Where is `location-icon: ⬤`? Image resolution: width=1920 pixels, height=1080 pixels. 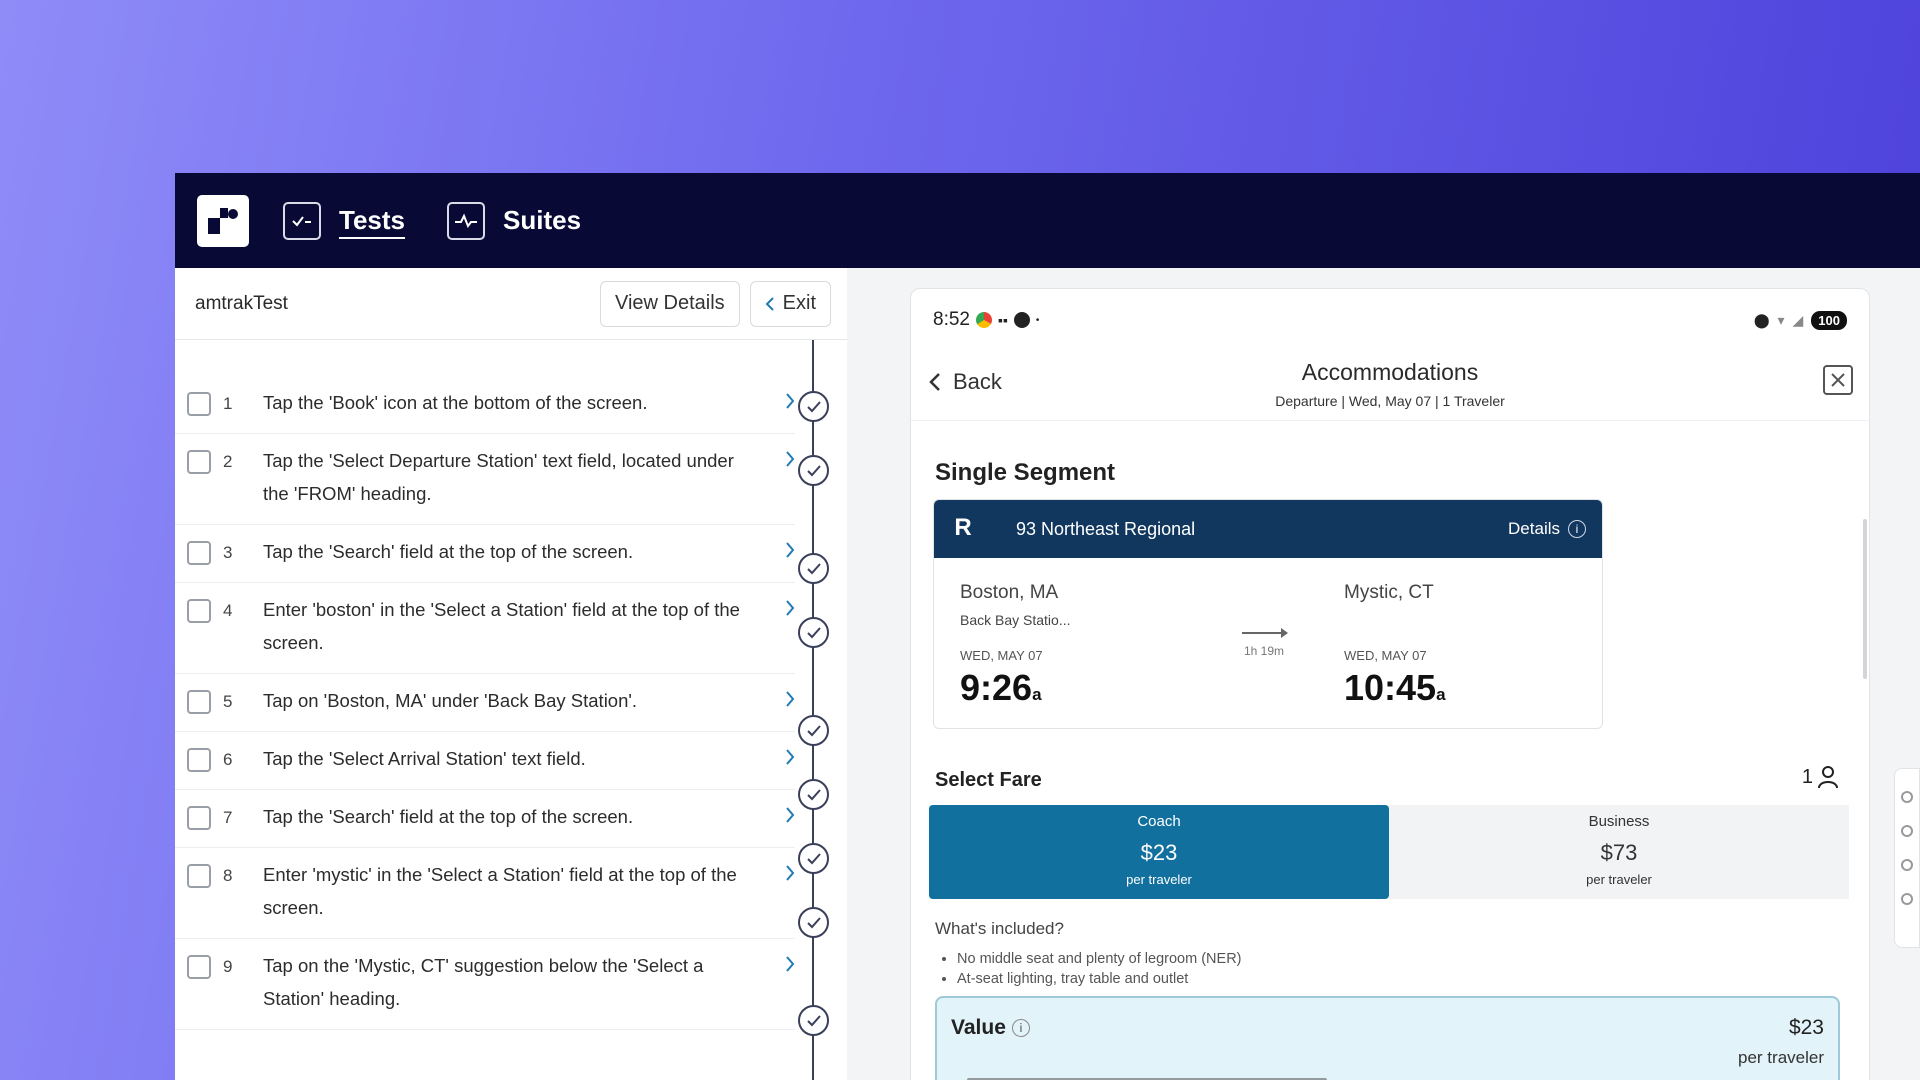
location-icon: ⬤ is located at coordinates (1761, 319).